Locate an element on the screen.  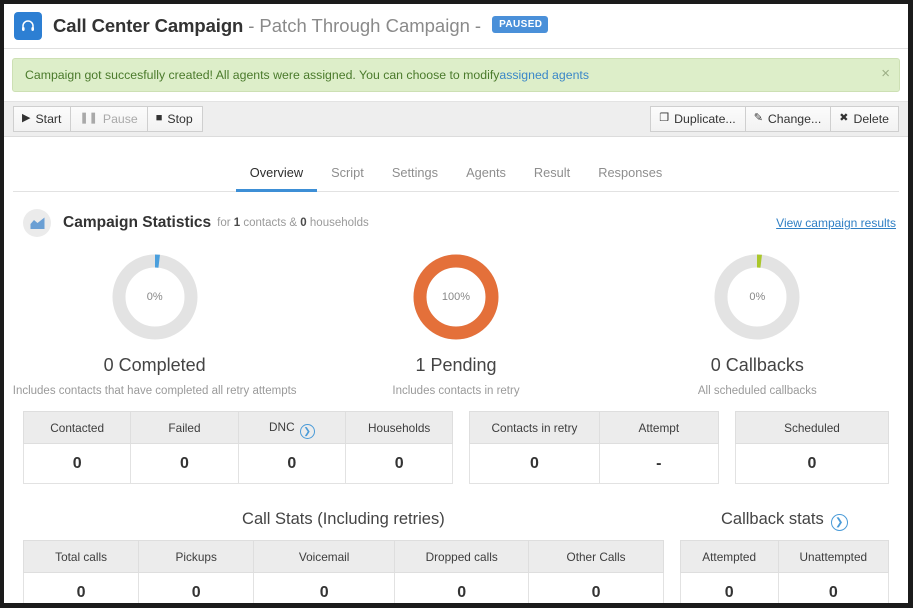
stop-button: ■ Stop is located at coordinates (174, 119).